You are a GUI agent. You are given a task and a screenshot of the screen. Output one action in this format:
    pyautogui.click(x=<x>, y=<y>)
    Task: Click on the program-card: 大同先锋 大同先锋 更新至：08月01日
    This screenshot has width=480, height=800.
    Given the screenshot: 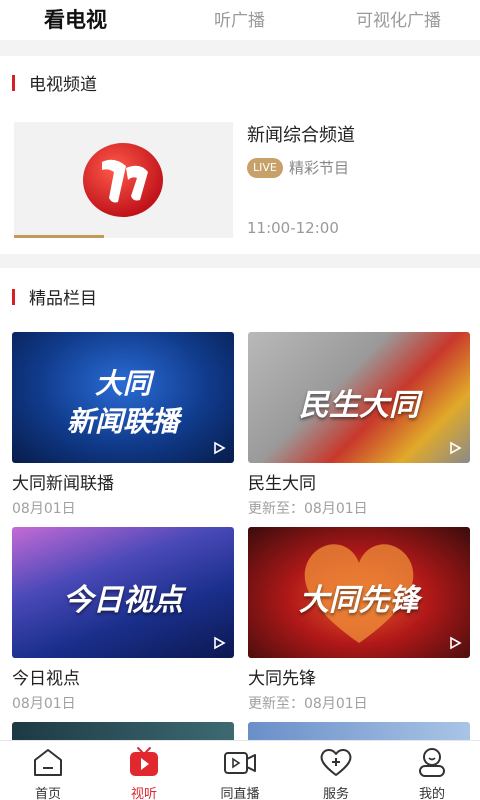 What is the action you would take?
    pyautogui.click(x=359, y=620)
    